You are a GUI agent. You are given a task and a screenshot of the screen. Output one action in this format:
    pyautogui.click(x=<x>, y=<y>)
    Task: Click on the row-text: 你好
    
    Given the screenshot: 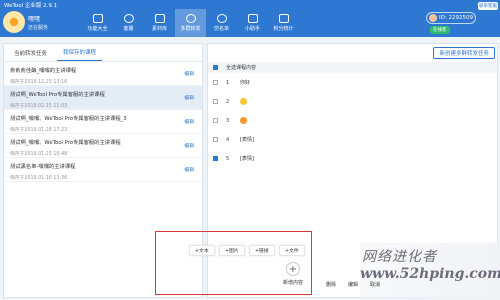 What is the action you would take?
    pyautogui.click(x=245, y=83)
    